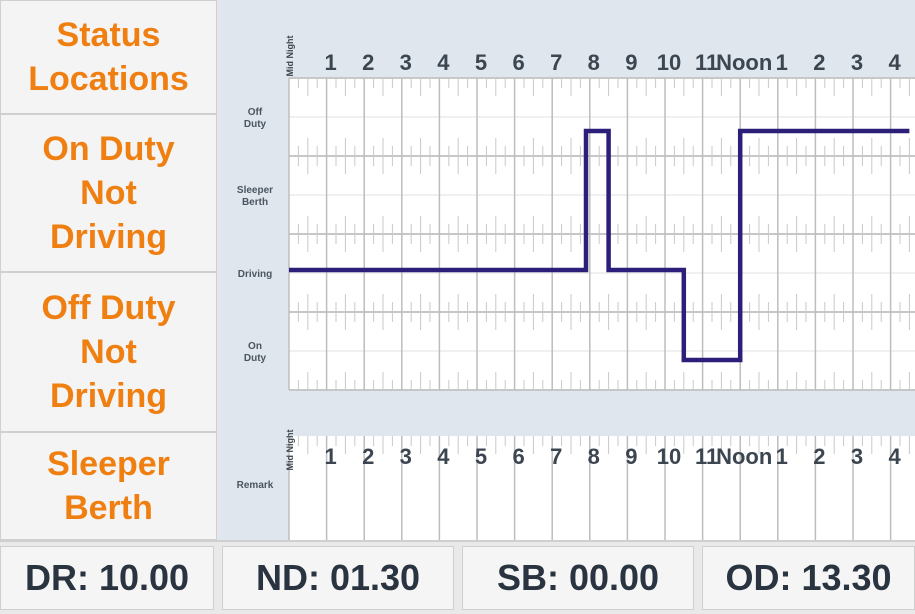 This screenshot has height=614, width=915. I want to click on hour-label-mid: 10, so click(669, 456).